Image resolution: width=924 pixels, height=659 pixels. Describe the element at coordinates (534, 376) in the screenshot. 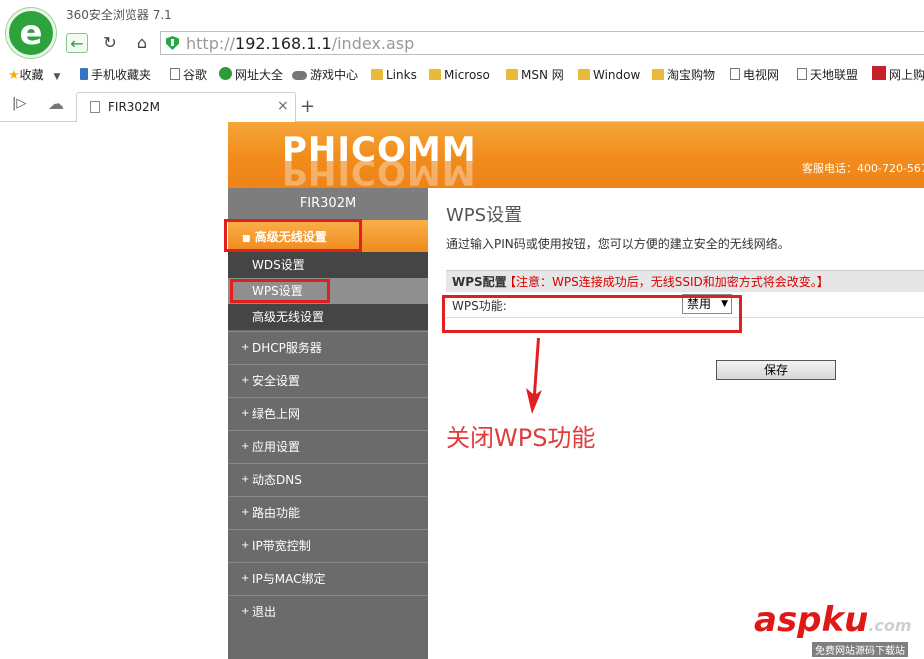

I see `annotation-arrow-icon` at that location.